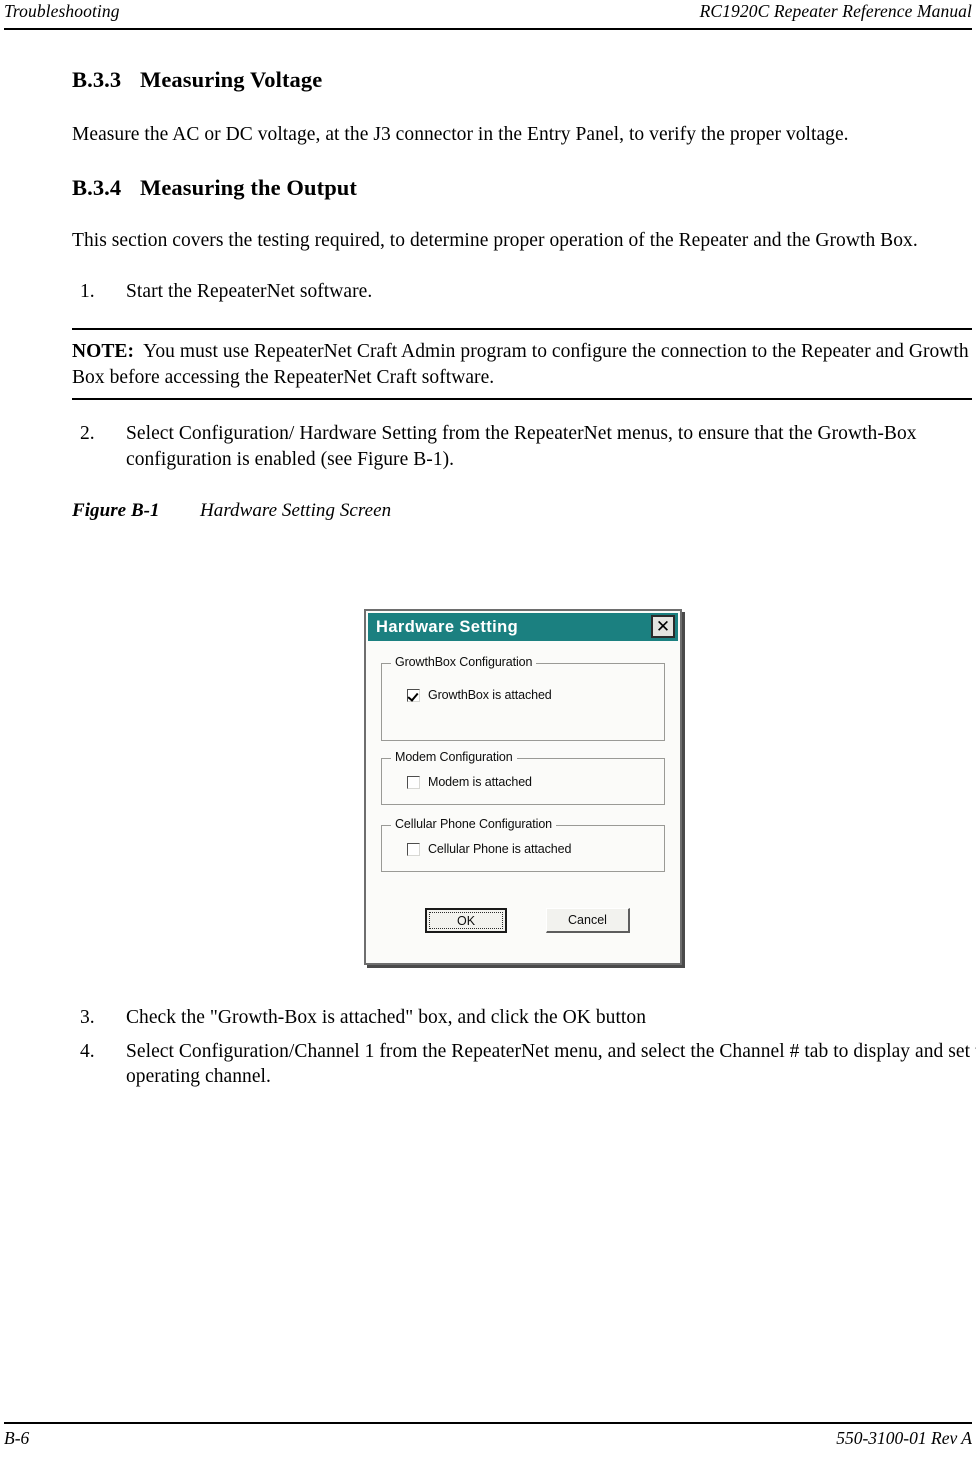 The image size is (976, 1460). I want to click on groupbox-modem-configuration: Modem Configuration Modem is attached, so click(523, 777).